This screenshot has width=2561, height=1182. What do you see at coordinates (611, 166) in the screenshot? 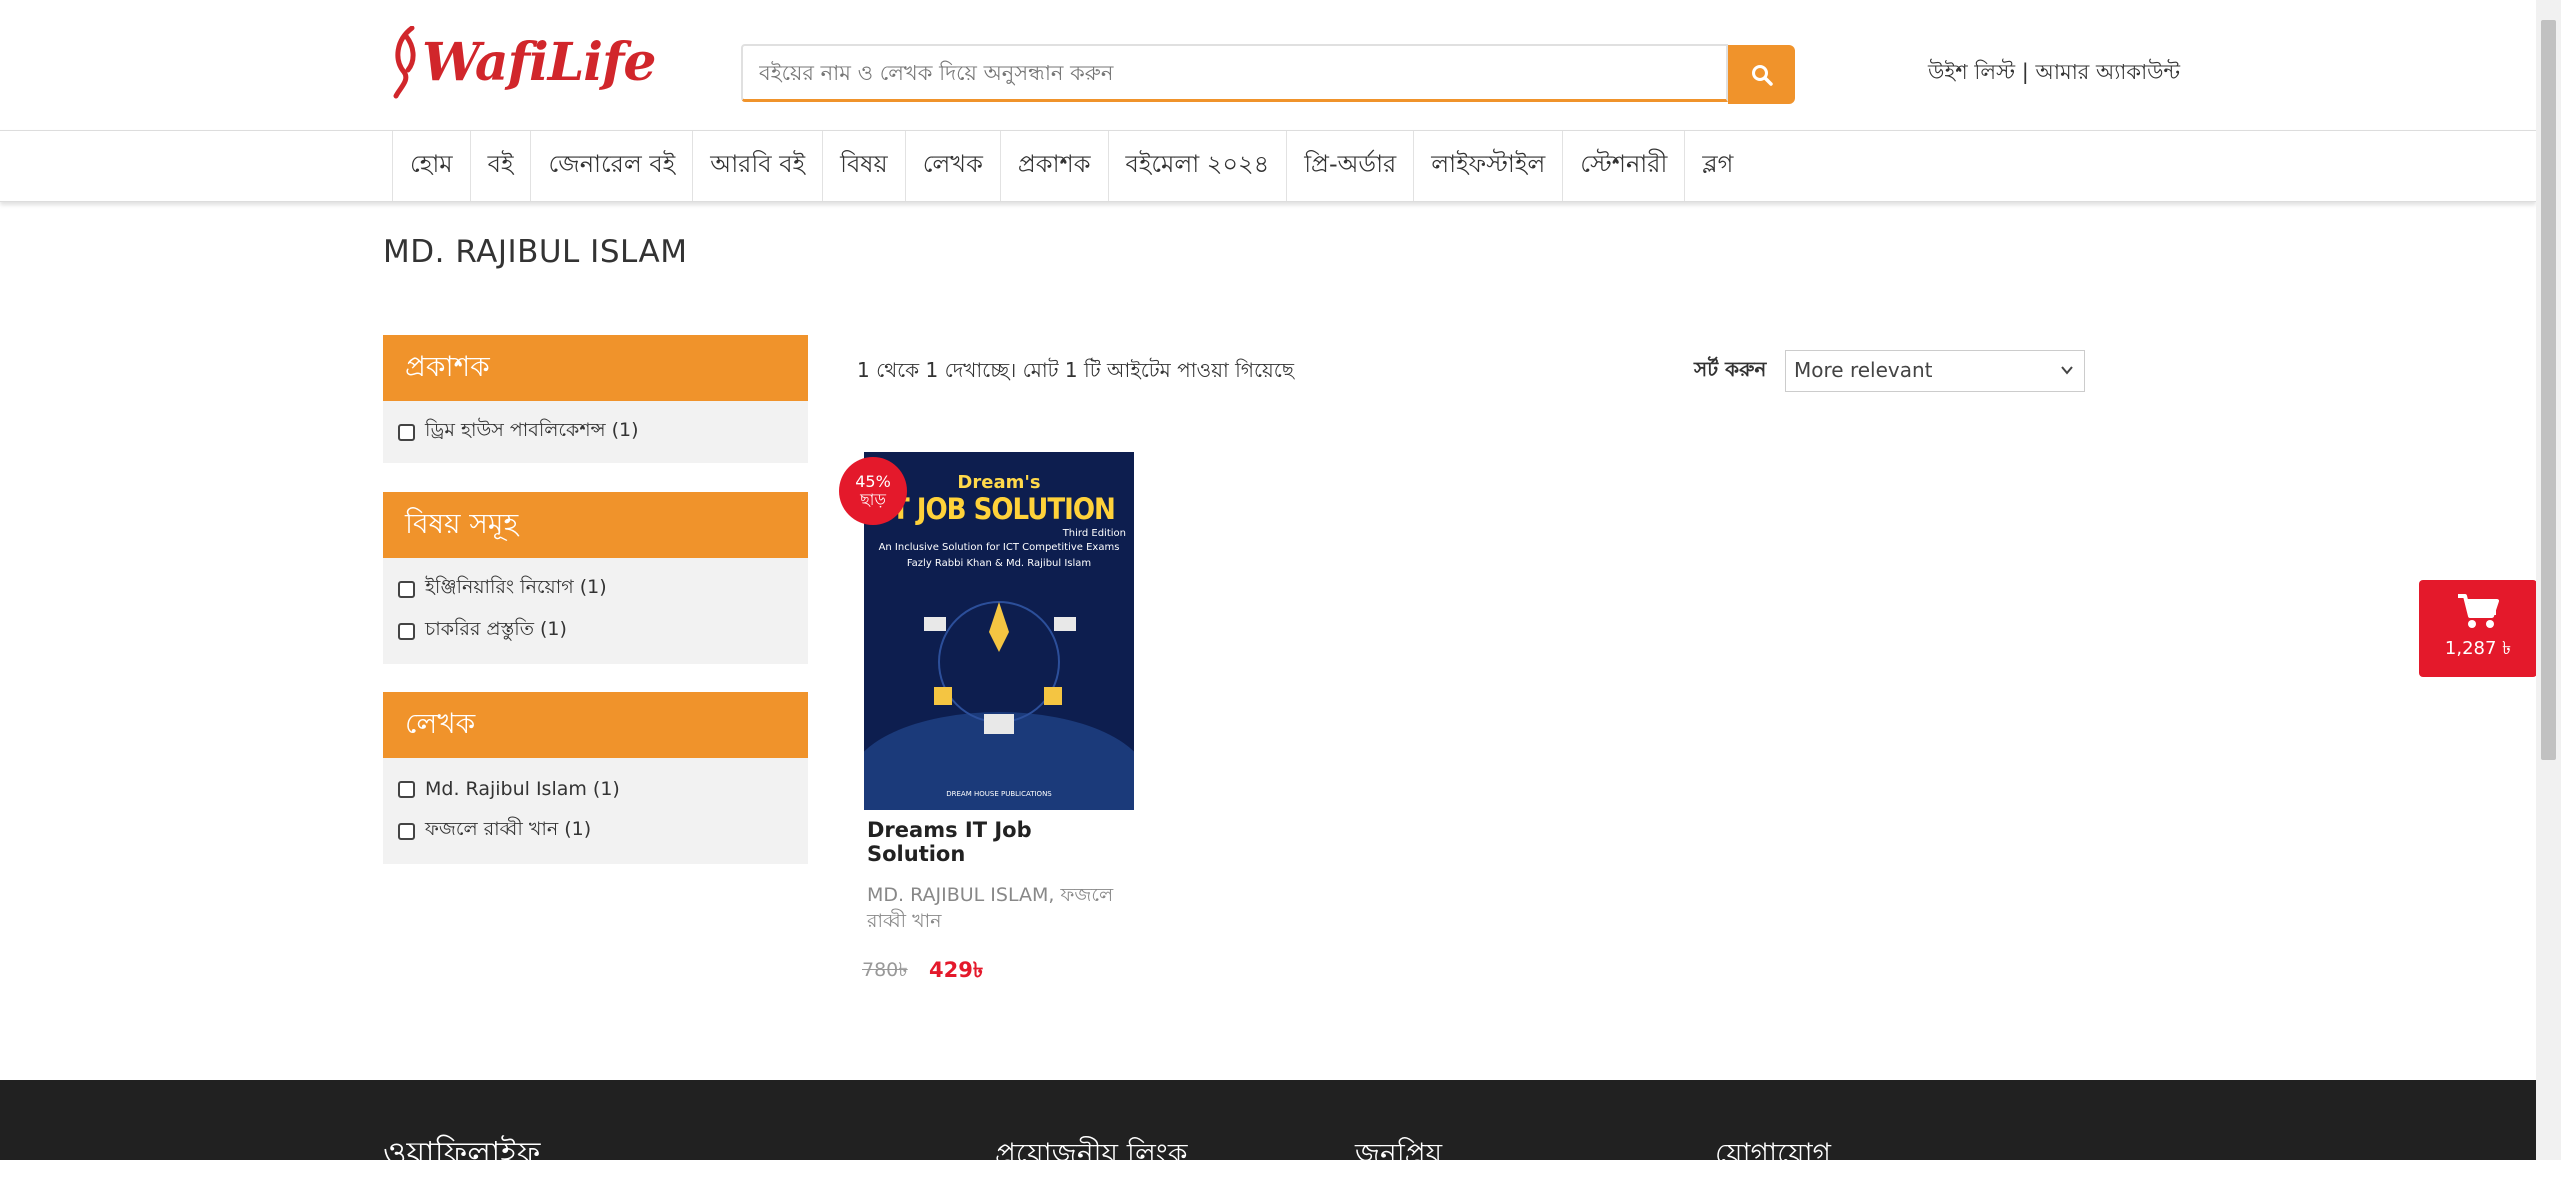
I see `nav-item-general-books: জেনারেল বই` at bounding box center [611, 166].